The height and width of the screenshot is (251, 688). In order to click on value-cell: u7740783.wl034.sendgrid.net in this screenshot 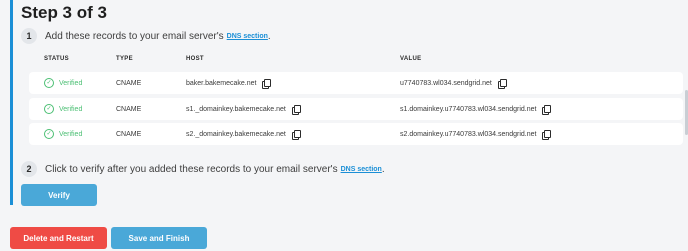, I will do `click(453, 83)`.